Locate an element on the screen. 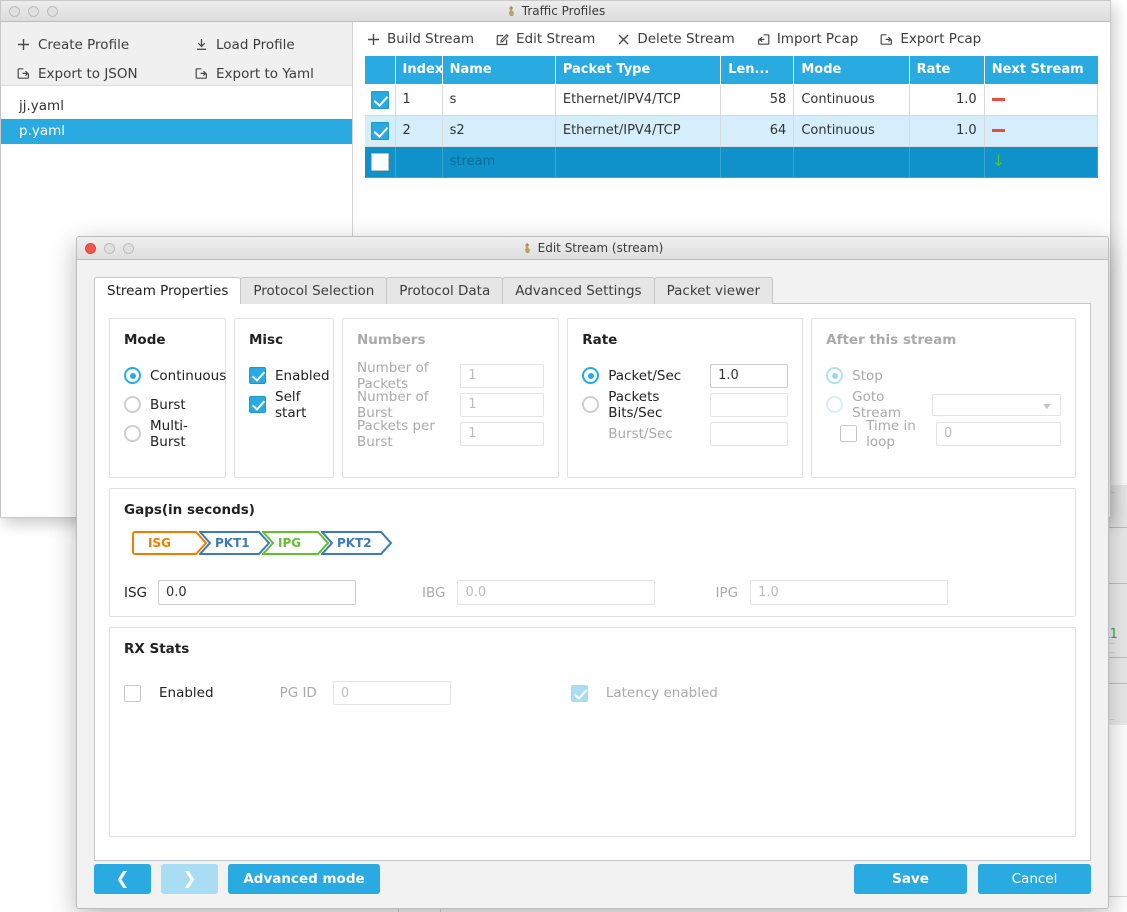  column-header-mode: Mode is located at coordinates (851, 70).